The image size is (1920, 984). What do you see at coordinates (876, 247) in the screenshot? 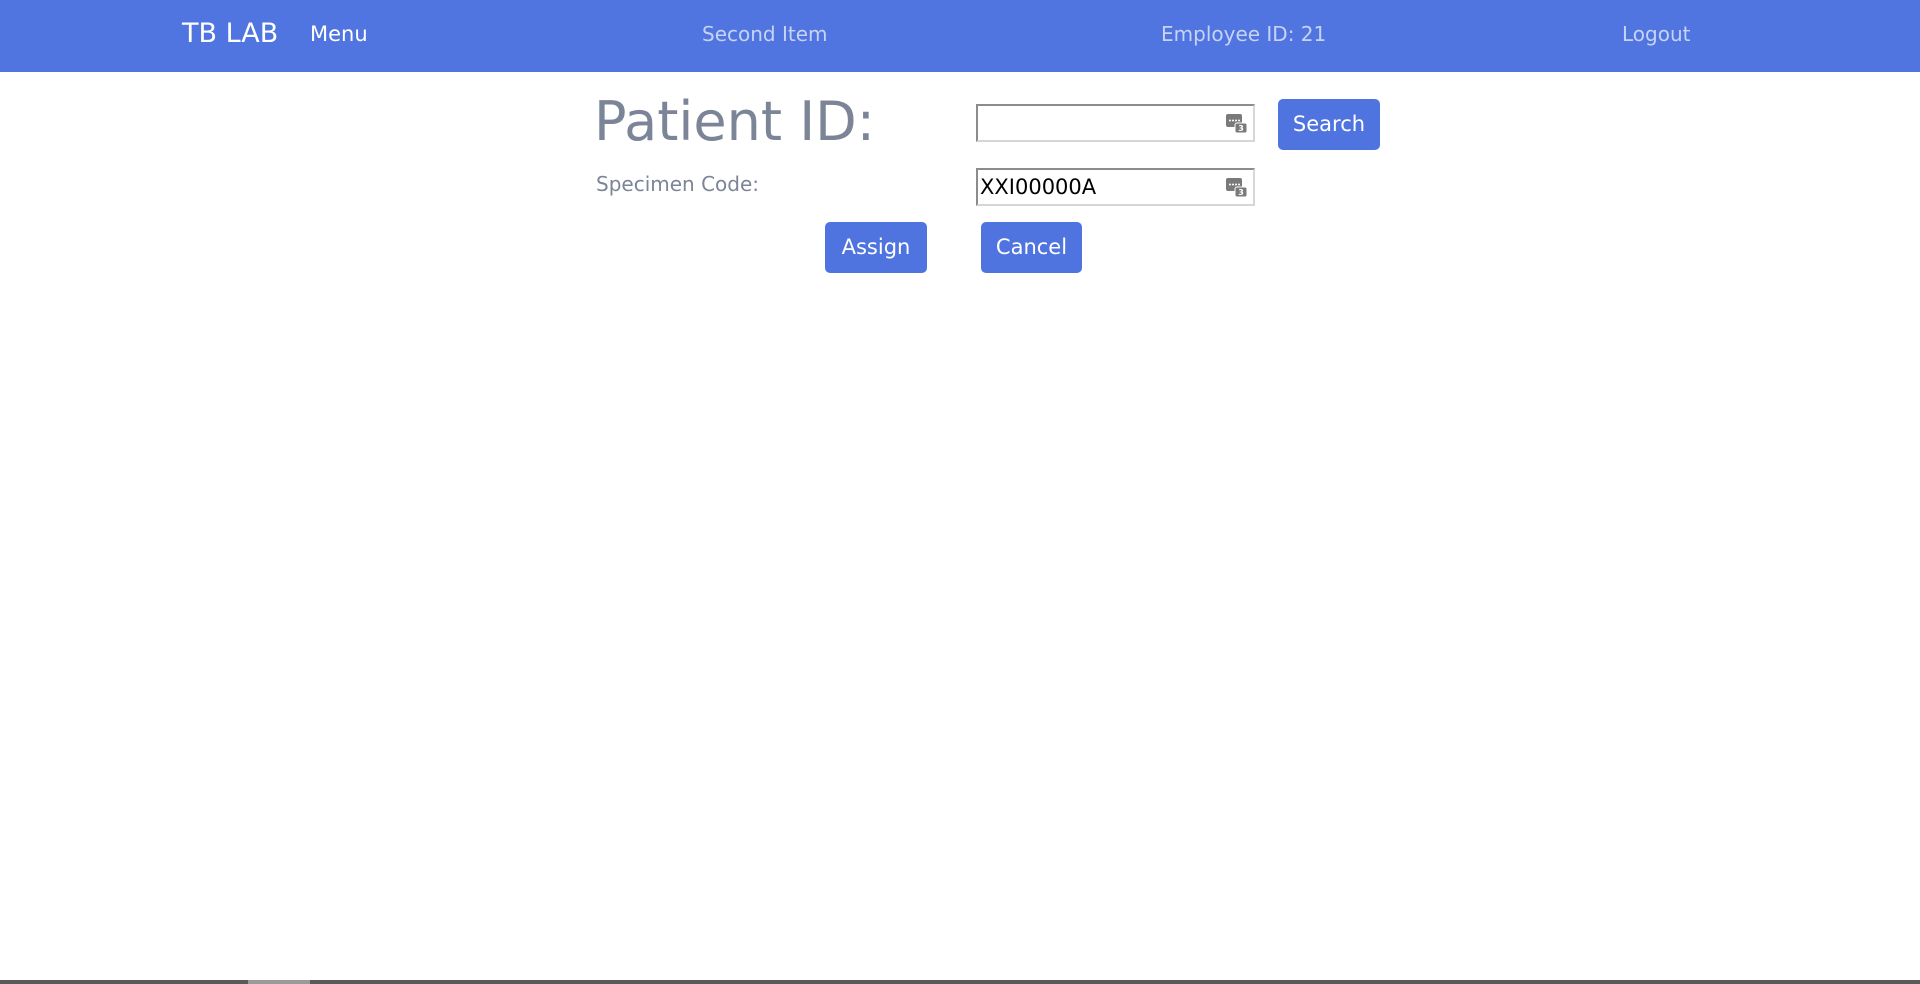
I see `assign-button: Assign` at bounding box center [876, 247].